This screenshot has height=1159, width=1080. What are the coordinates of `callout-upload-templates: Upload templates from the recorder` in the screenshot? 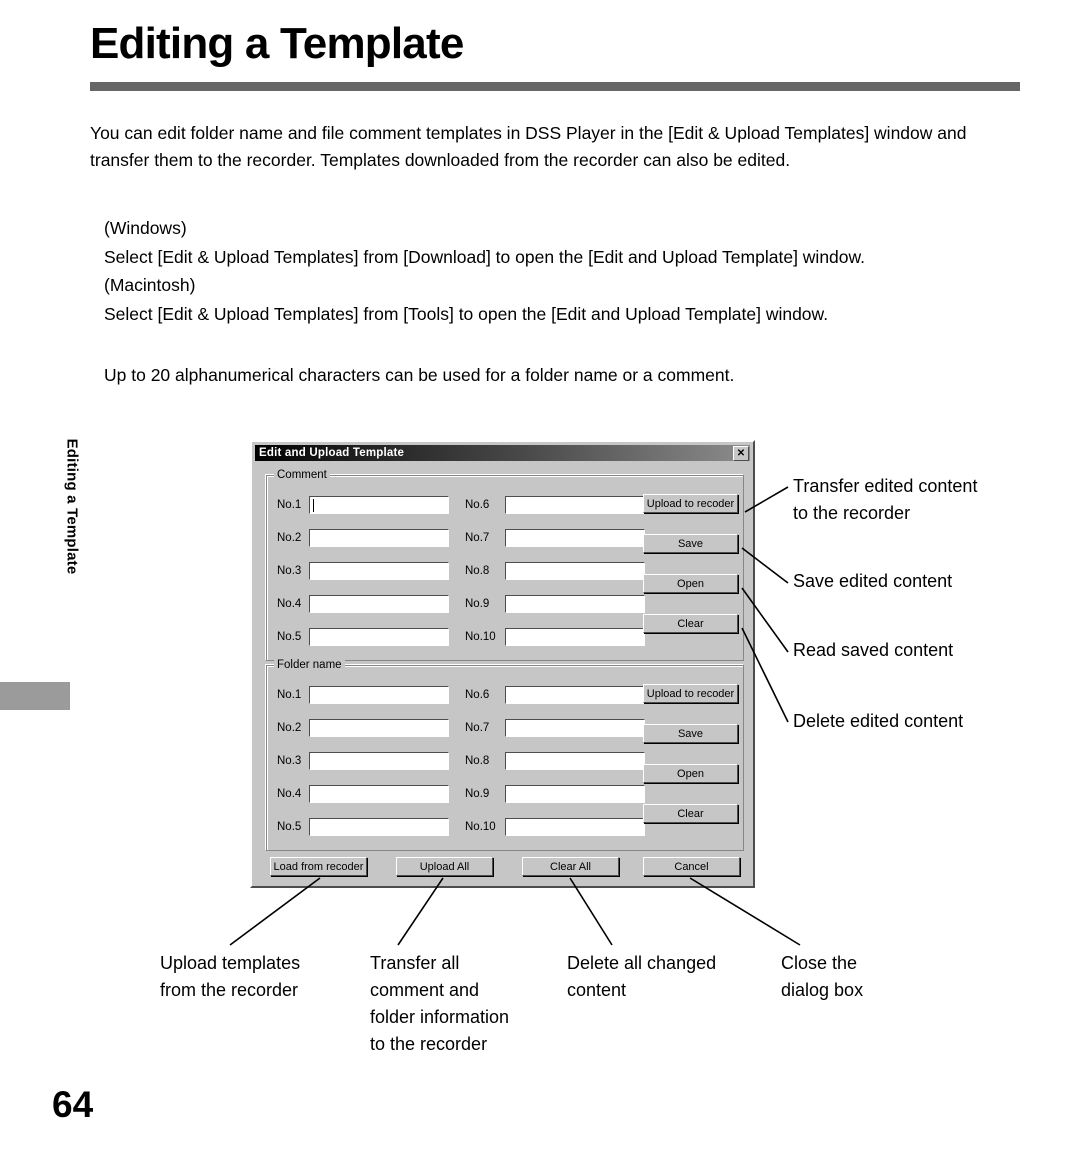 It's located at (230, 976).